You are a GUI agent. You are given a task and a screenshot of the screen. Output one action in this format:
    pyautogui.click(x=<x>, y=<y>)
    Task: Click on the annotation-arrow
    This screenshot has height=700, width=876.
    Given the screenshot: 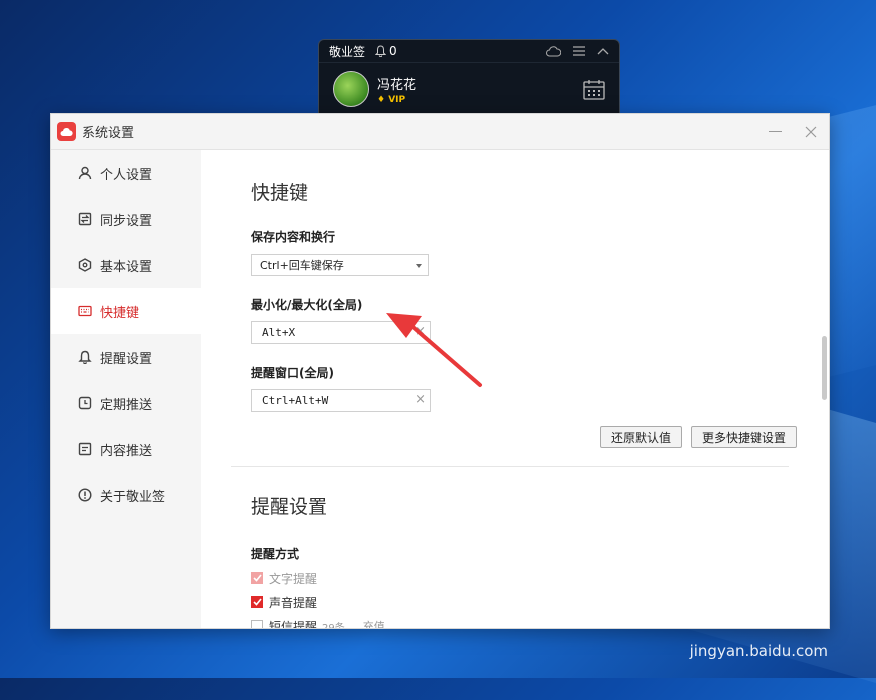 What is the action you would take?
    pyautogui.click(x=434, y=350)
    